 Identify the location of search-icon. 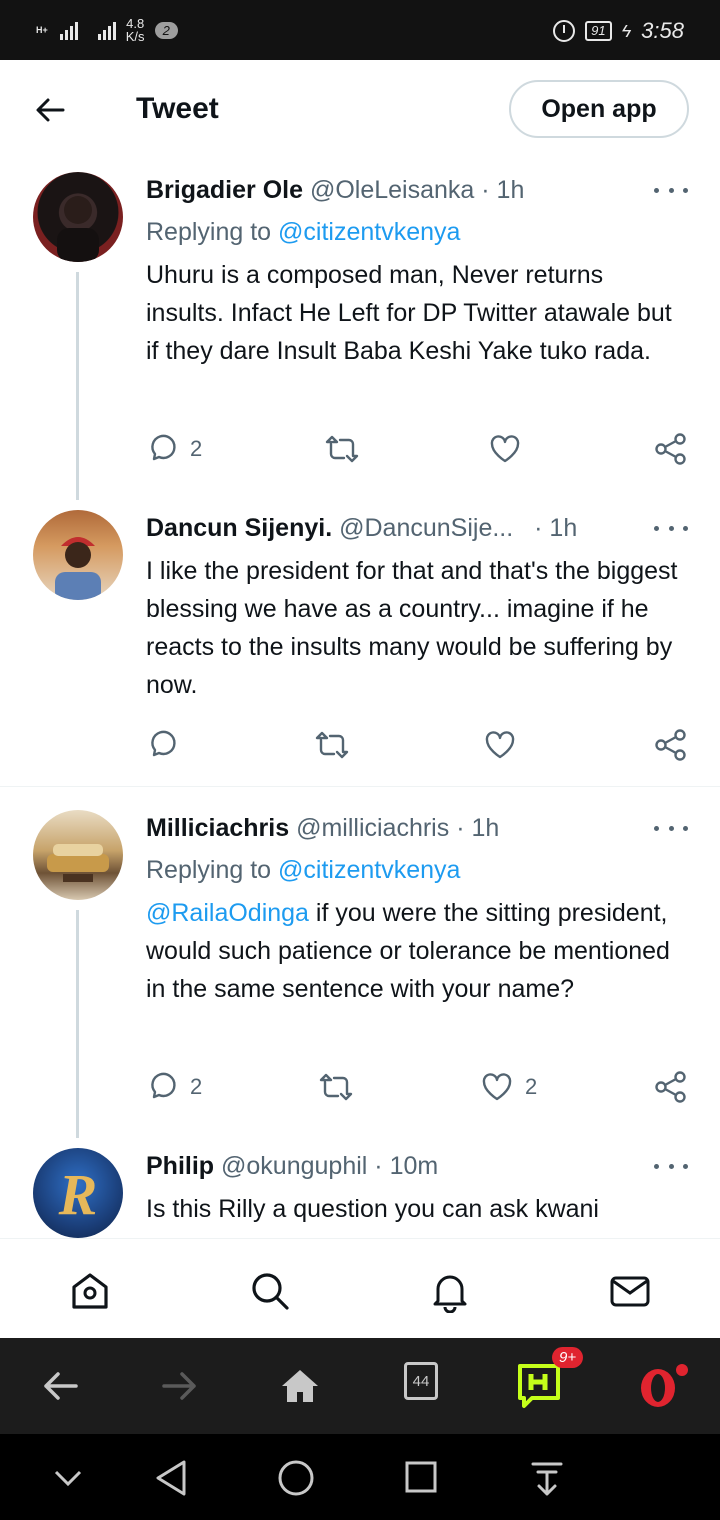
(270, 1291).